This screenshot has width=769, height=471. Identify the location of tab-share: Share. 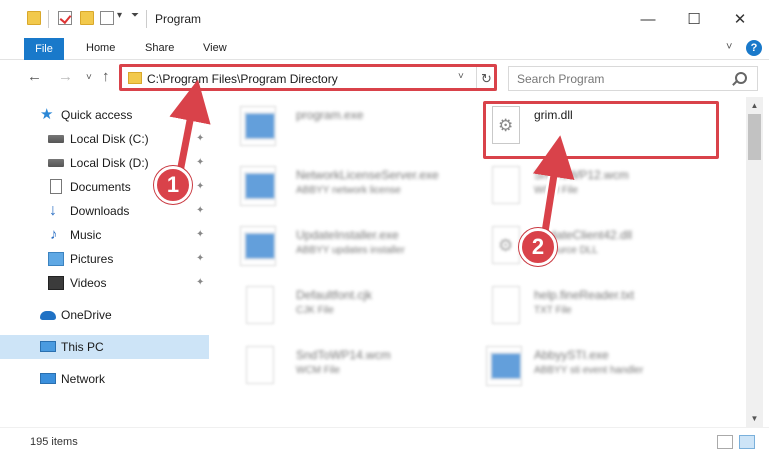
(159, 48).